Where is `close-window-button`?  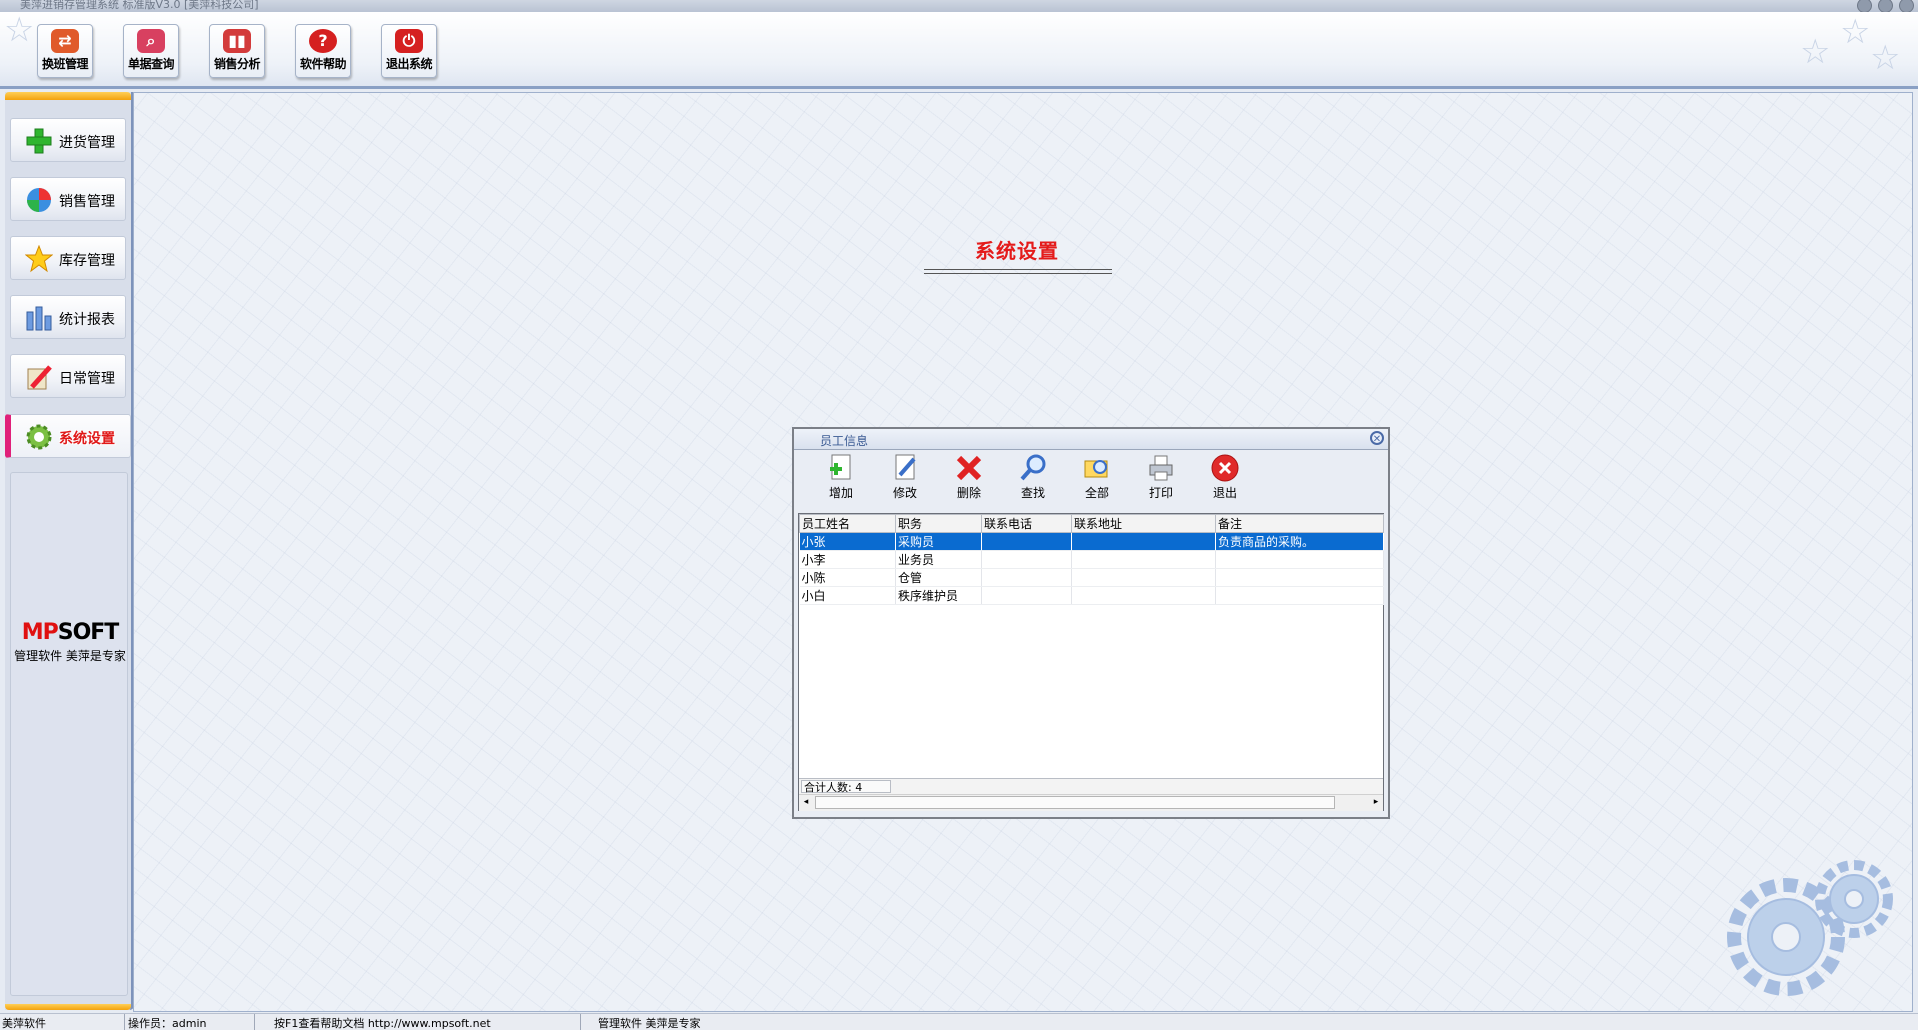
close-window-button is located at coordinates (1906, 6).